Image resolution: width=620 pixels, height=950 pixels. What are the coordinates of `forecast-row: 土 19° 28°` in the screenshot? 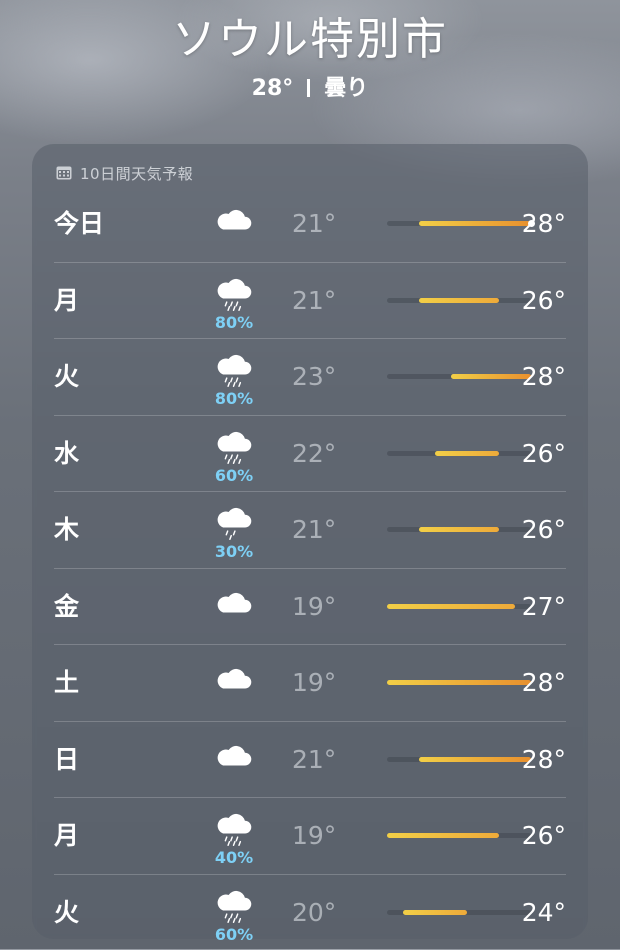 It's located at (310, 682).